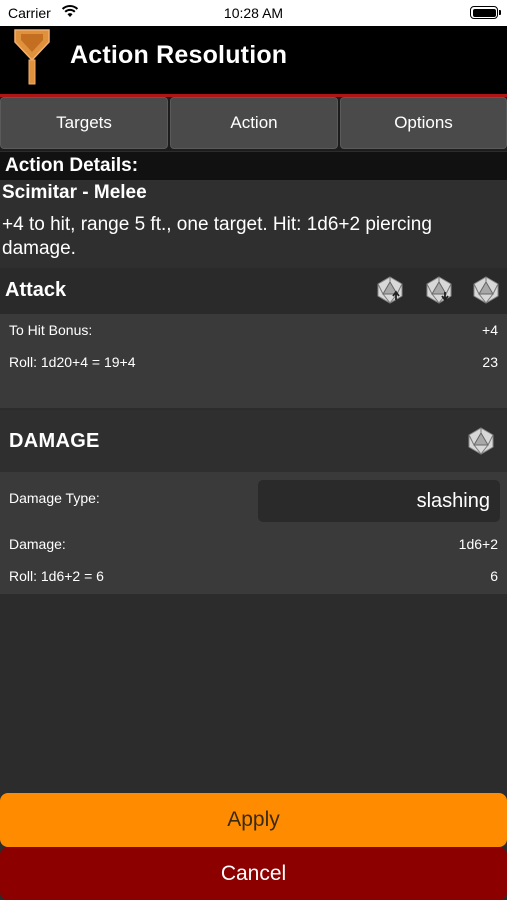  I want to click on clock: 10:28 AM, so click(253, 13).